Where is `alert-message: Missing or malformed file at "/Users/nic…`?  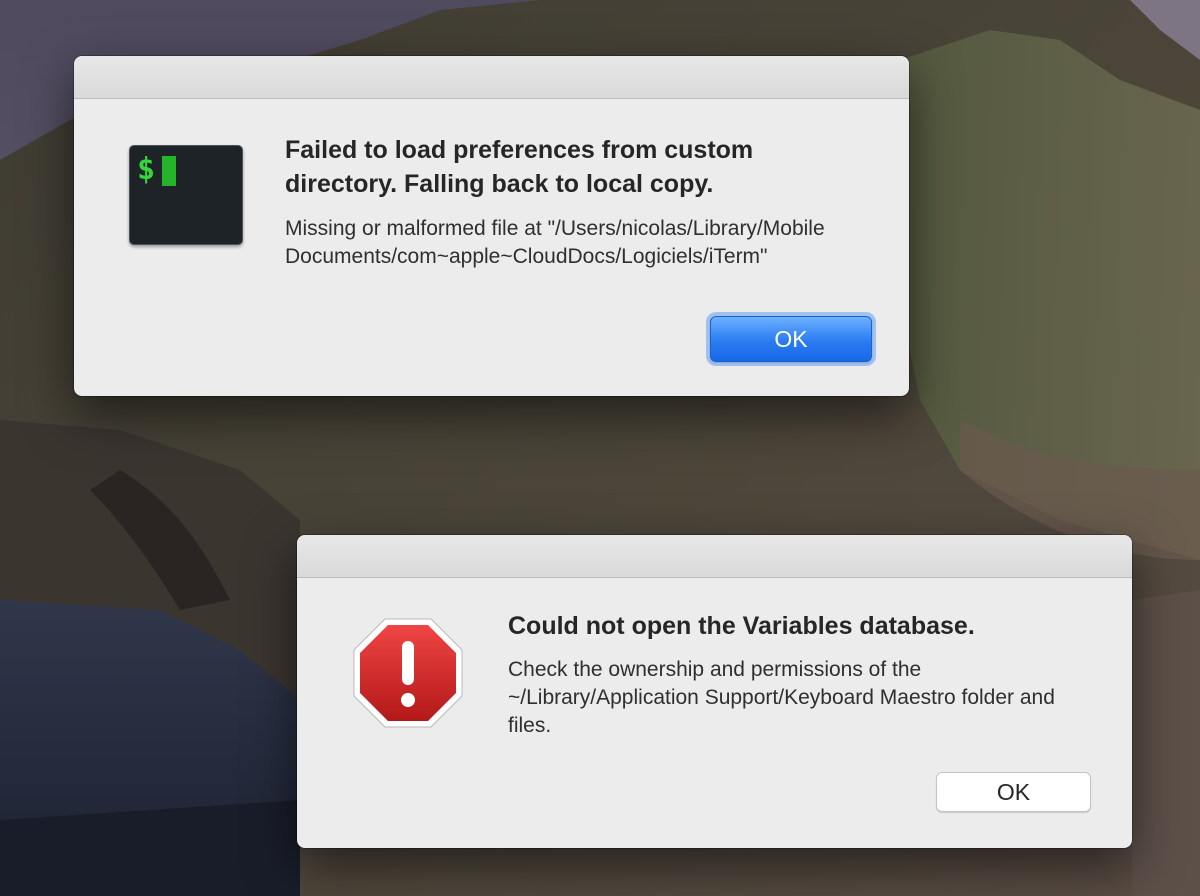
alert-message: Missing or malformed file at "/Users/nic… is located at coordinates (555, 242).